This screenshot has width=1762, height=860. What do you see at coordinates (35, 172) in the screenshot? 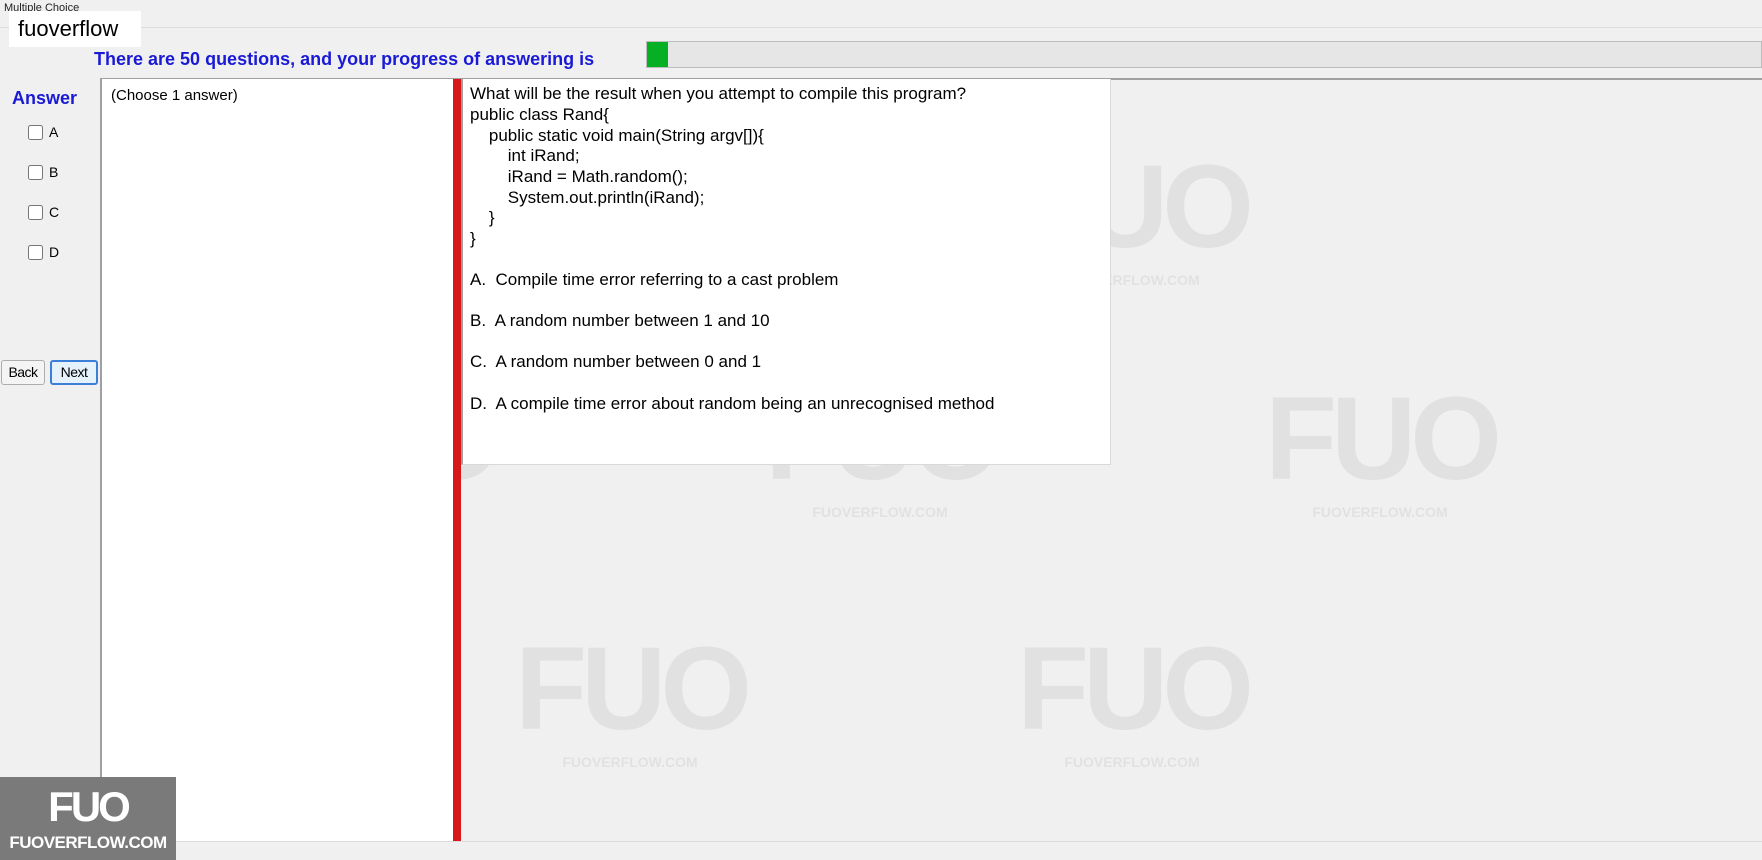
I see `answer-checkbox-b` at bounding box center [35, 172].